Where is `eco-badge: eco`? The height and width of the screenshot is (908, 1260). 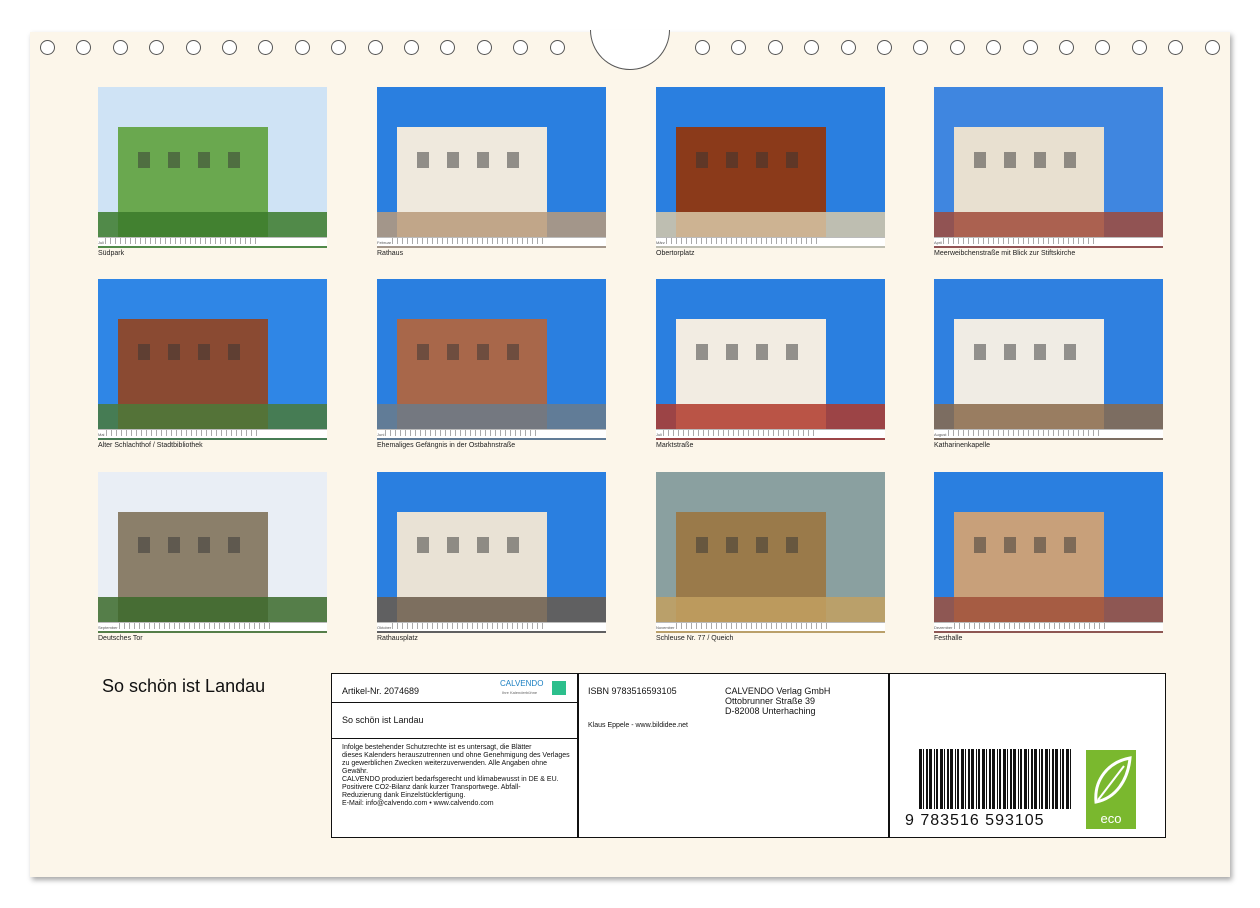
eco-badge: eco is located at coordinates (1111, 789).